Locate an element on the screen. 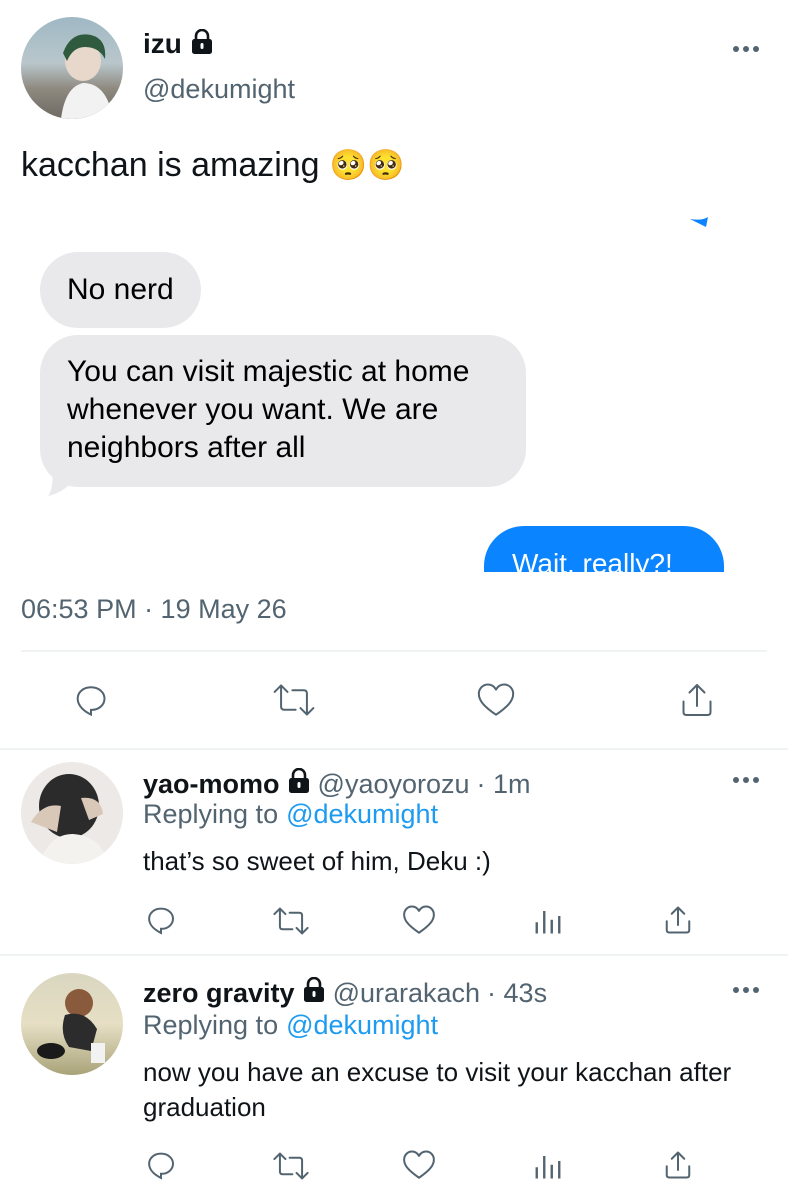 The image size is (788, 1200). display-name: yao-momo is located at coordinates (211, 784).